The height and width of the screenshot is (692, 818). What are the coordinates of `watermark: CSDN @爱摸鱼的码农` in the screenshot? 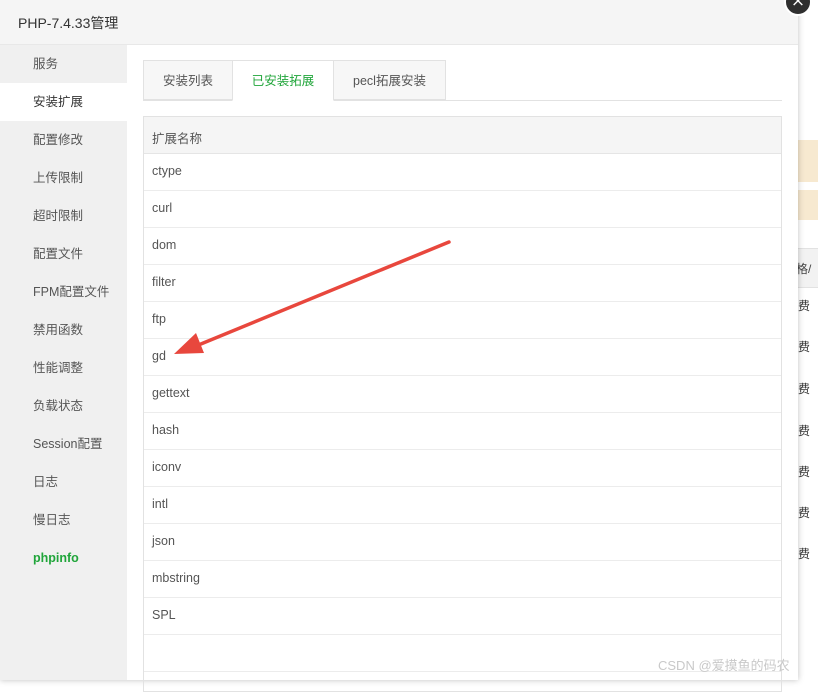 It's located at (724, 665).